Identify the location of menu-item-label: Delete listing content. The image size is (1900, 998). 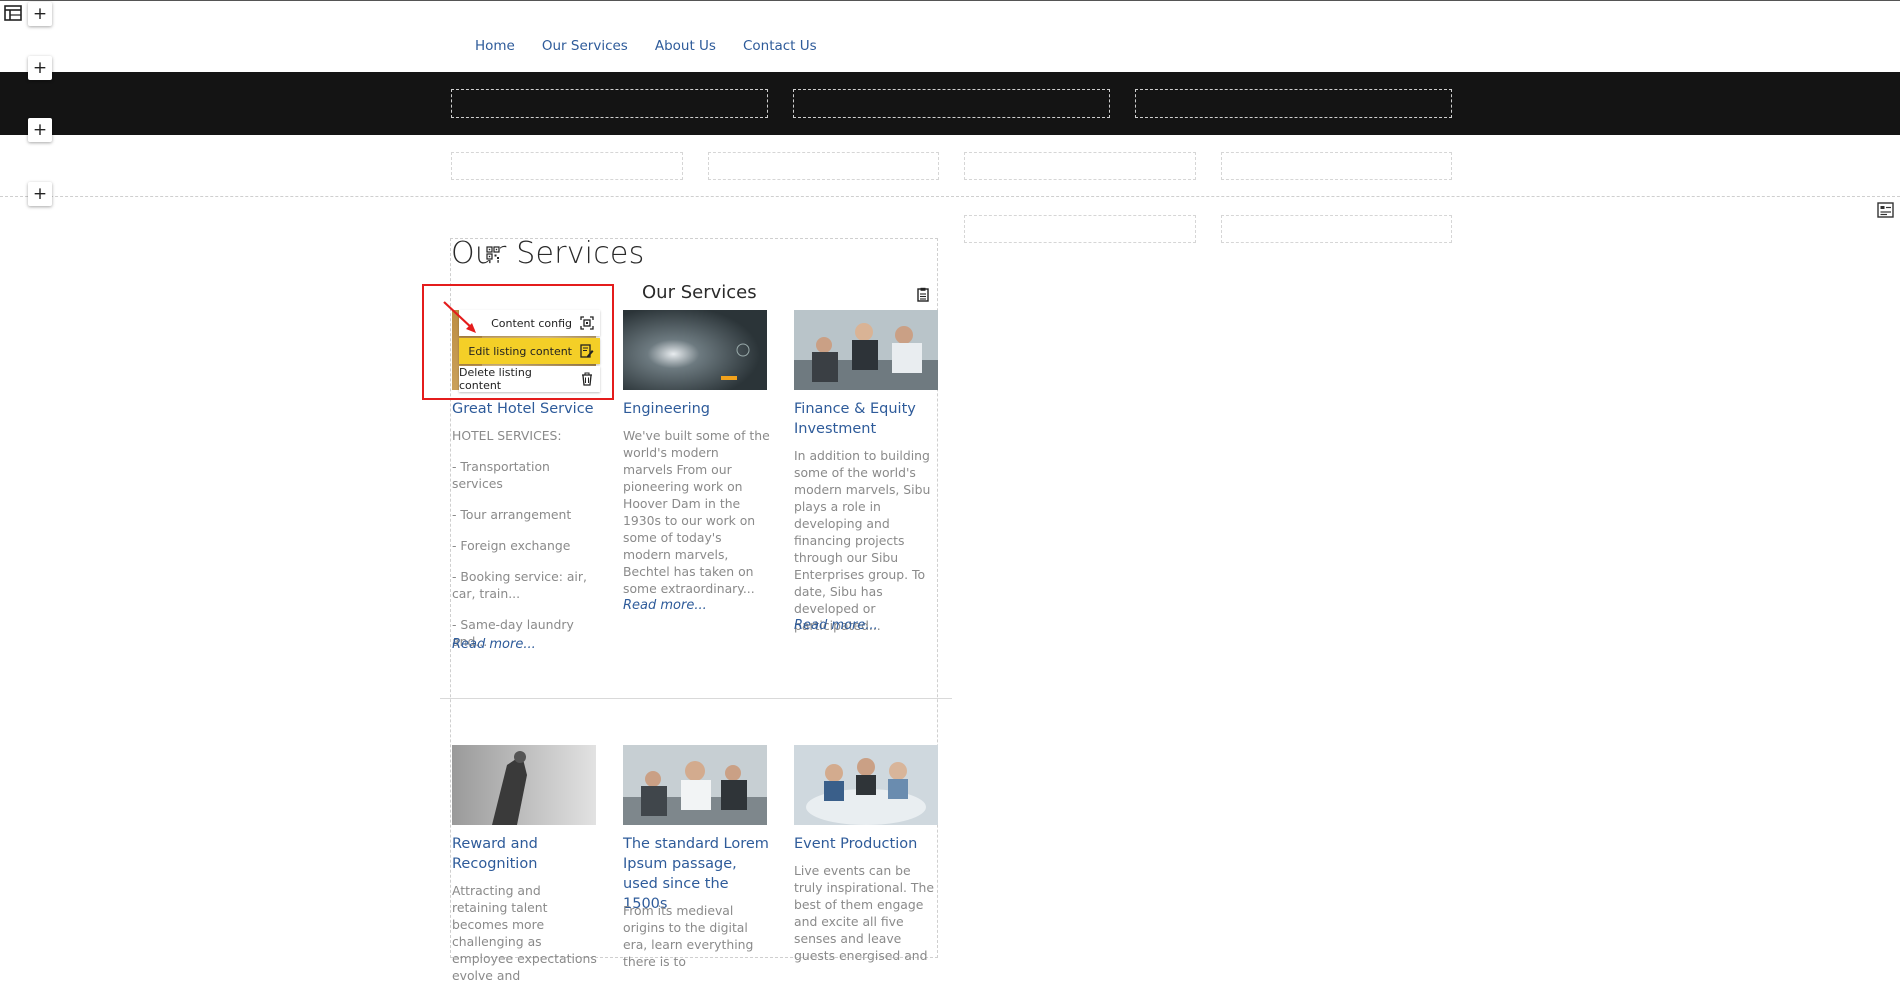
(495, 379).